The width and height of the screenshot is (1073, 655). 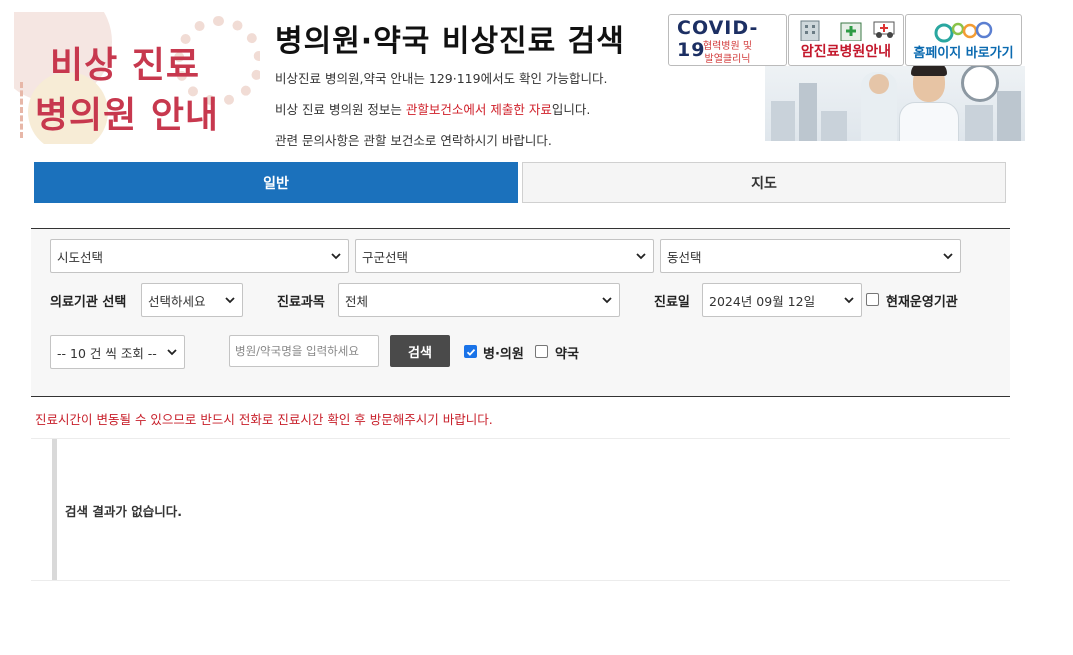 What do you see at coordinates (107, 353) in the screenshot?
I see `page-size-select-value: -- 10 건 씩 조회 --` at bounding box center [107, 353].